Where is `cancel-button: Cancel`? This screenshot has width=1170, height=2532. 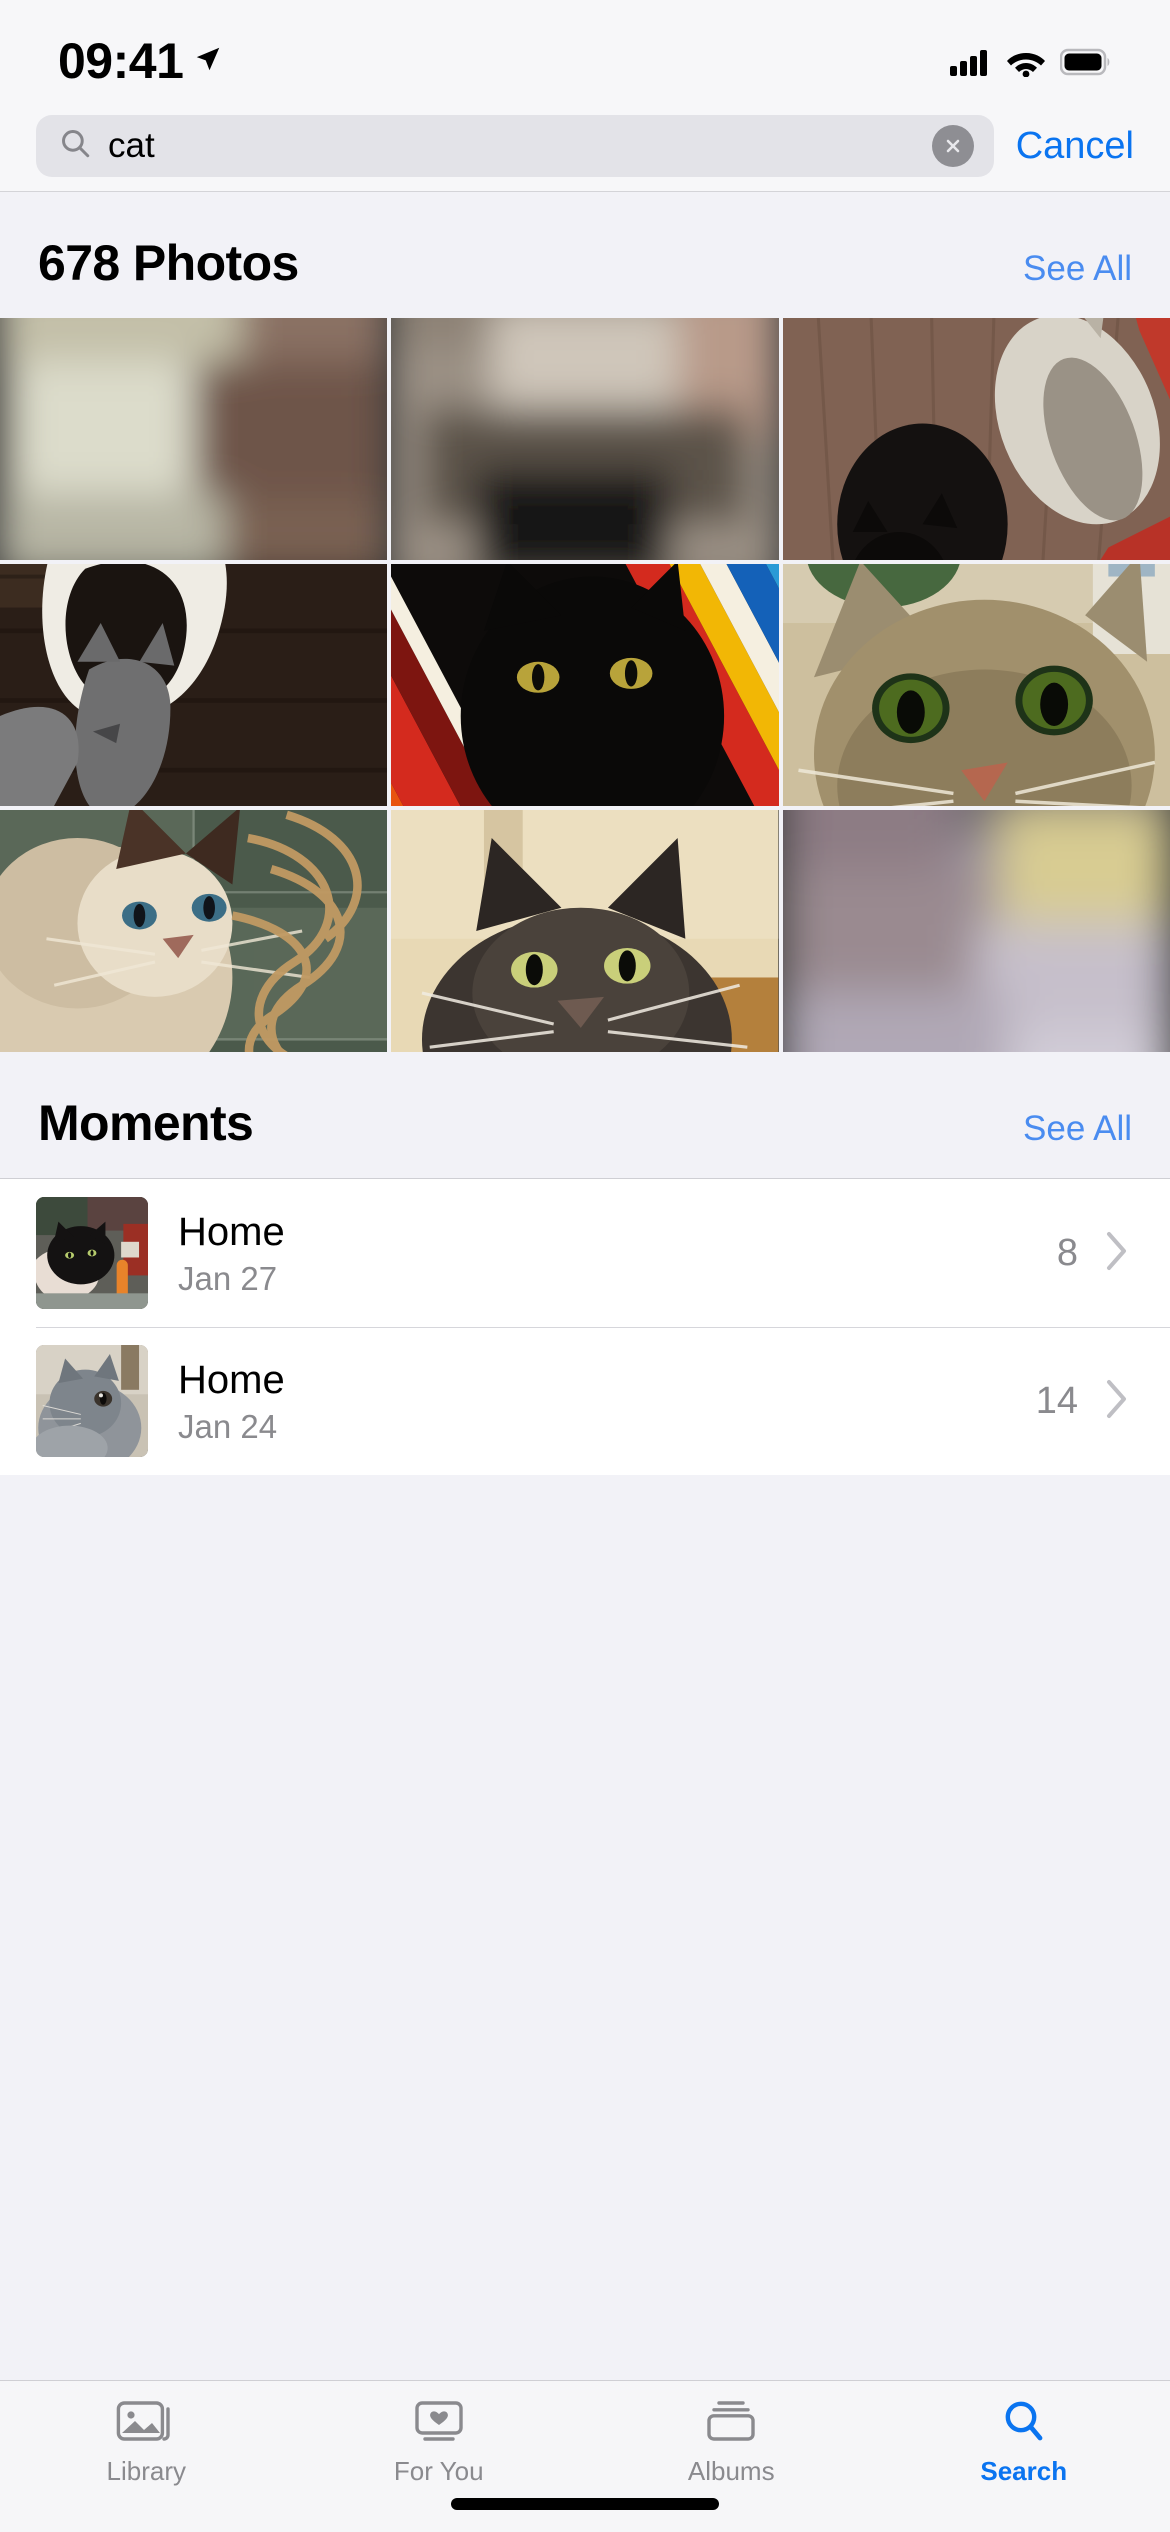
cancel-button: Cancel is located at coordinates (1075, 146).